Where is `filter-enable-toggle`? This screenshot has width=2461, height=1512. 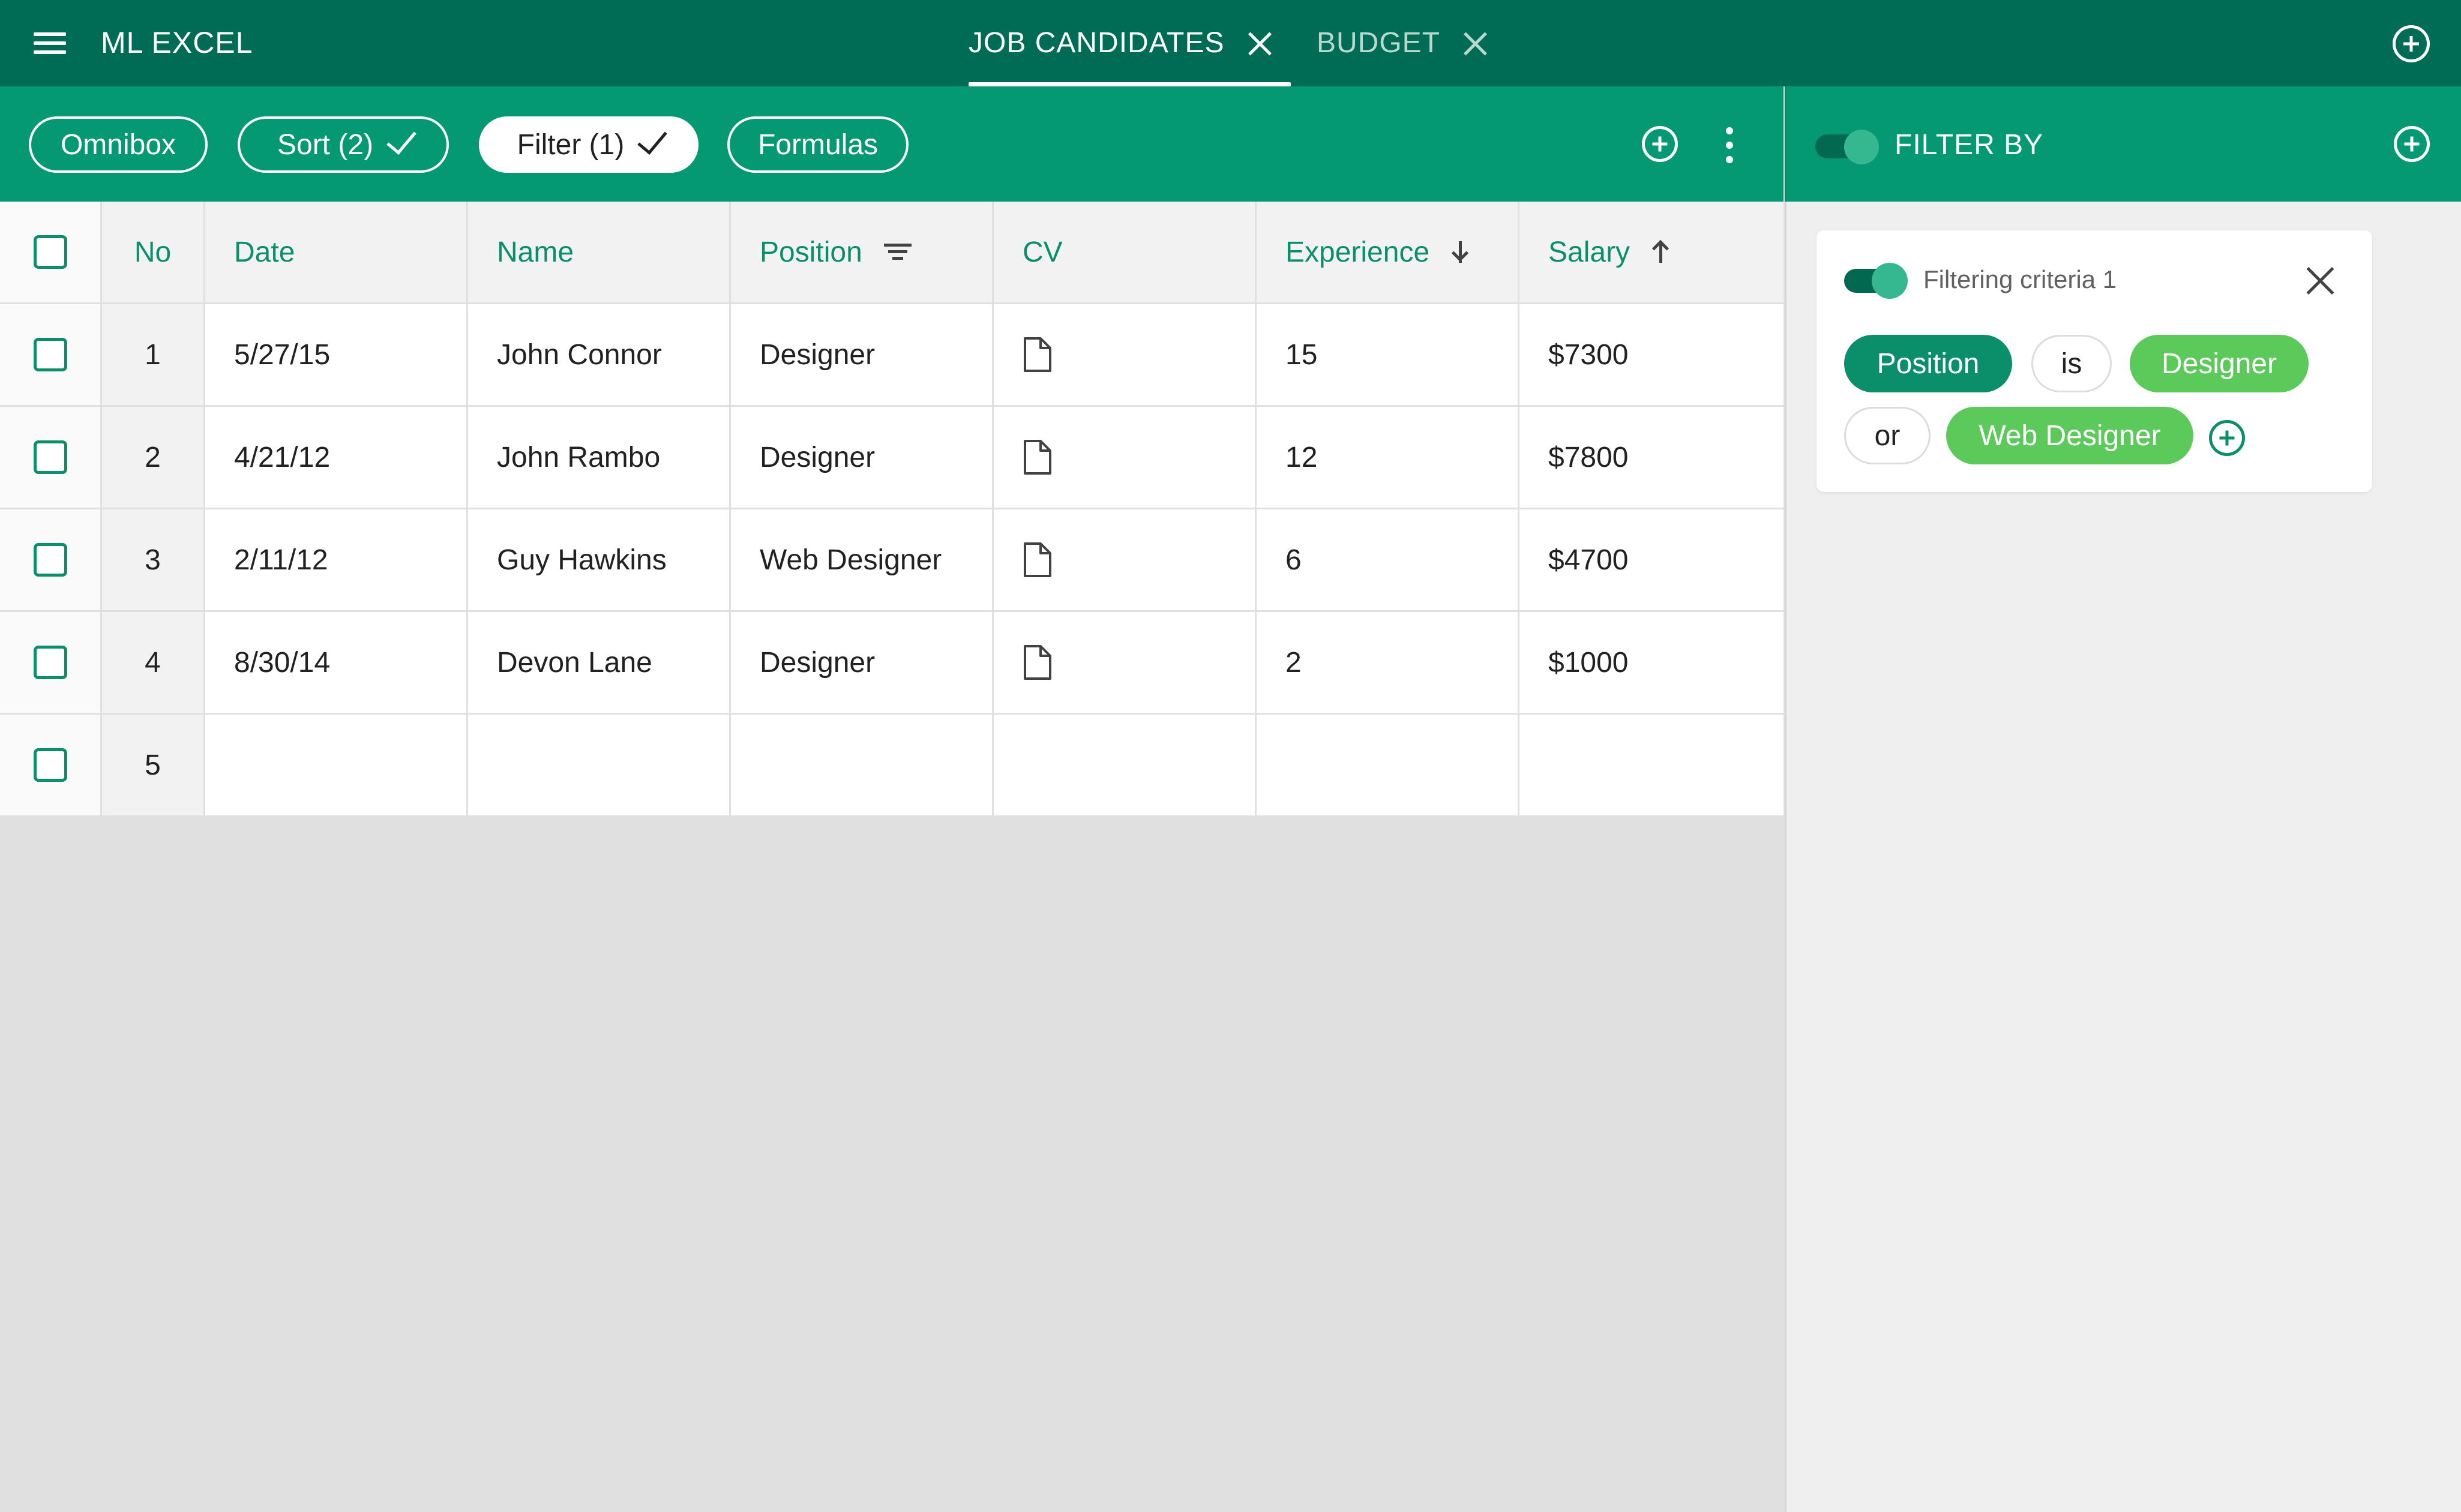 filter-enable-toggle is located at coordinates (1847, 147).